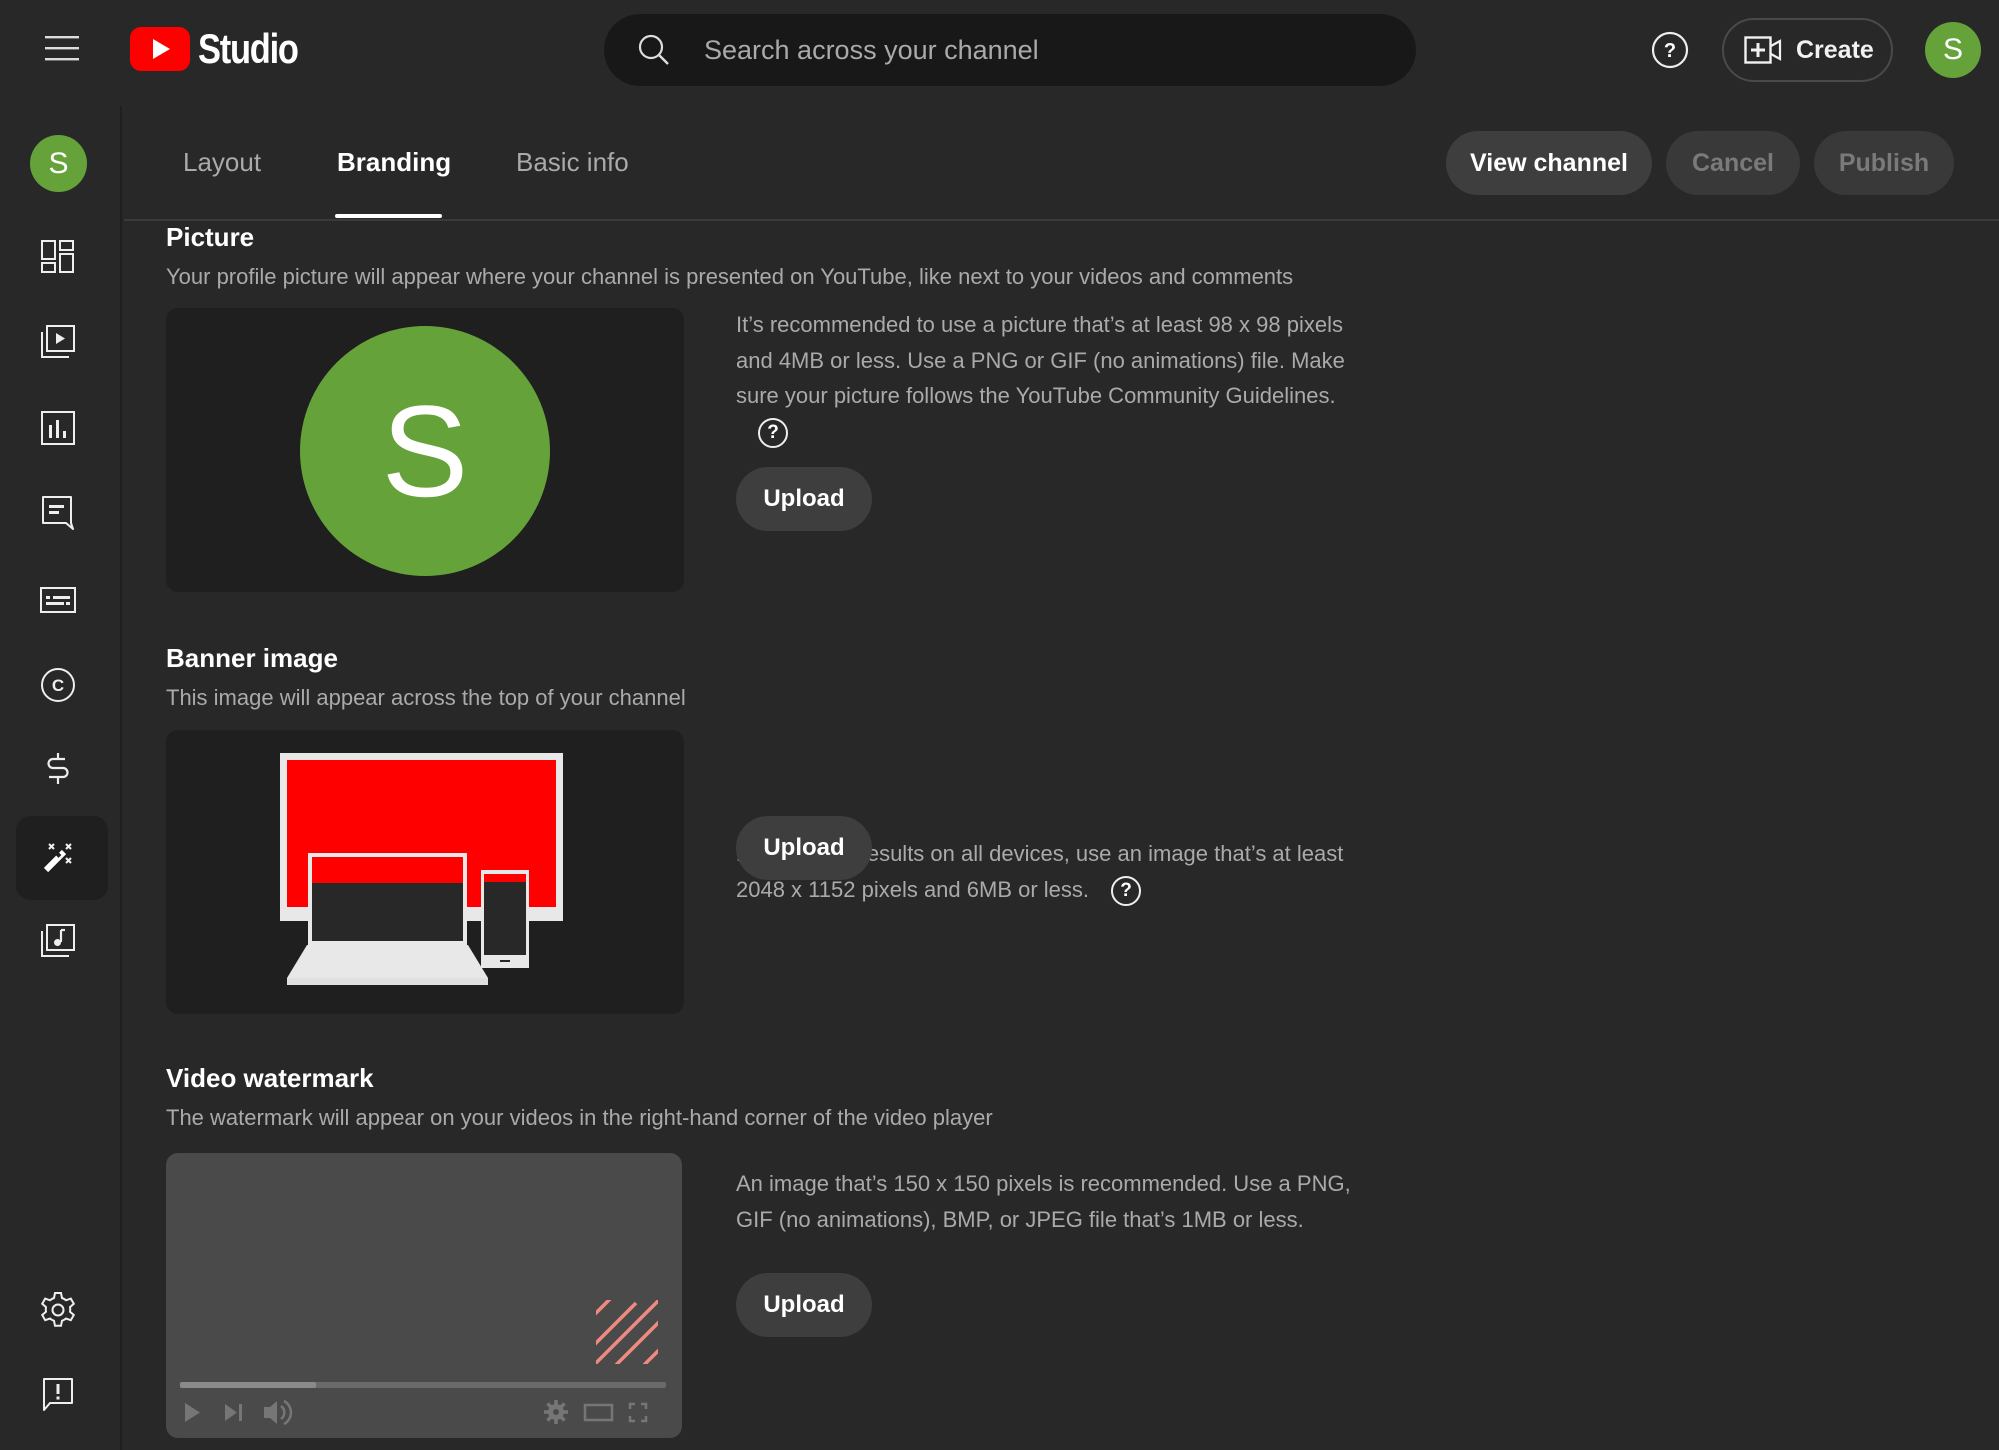 This screenshot has height=1450, width=1999. I want to click on help-button: ?, so click(1670, 50).